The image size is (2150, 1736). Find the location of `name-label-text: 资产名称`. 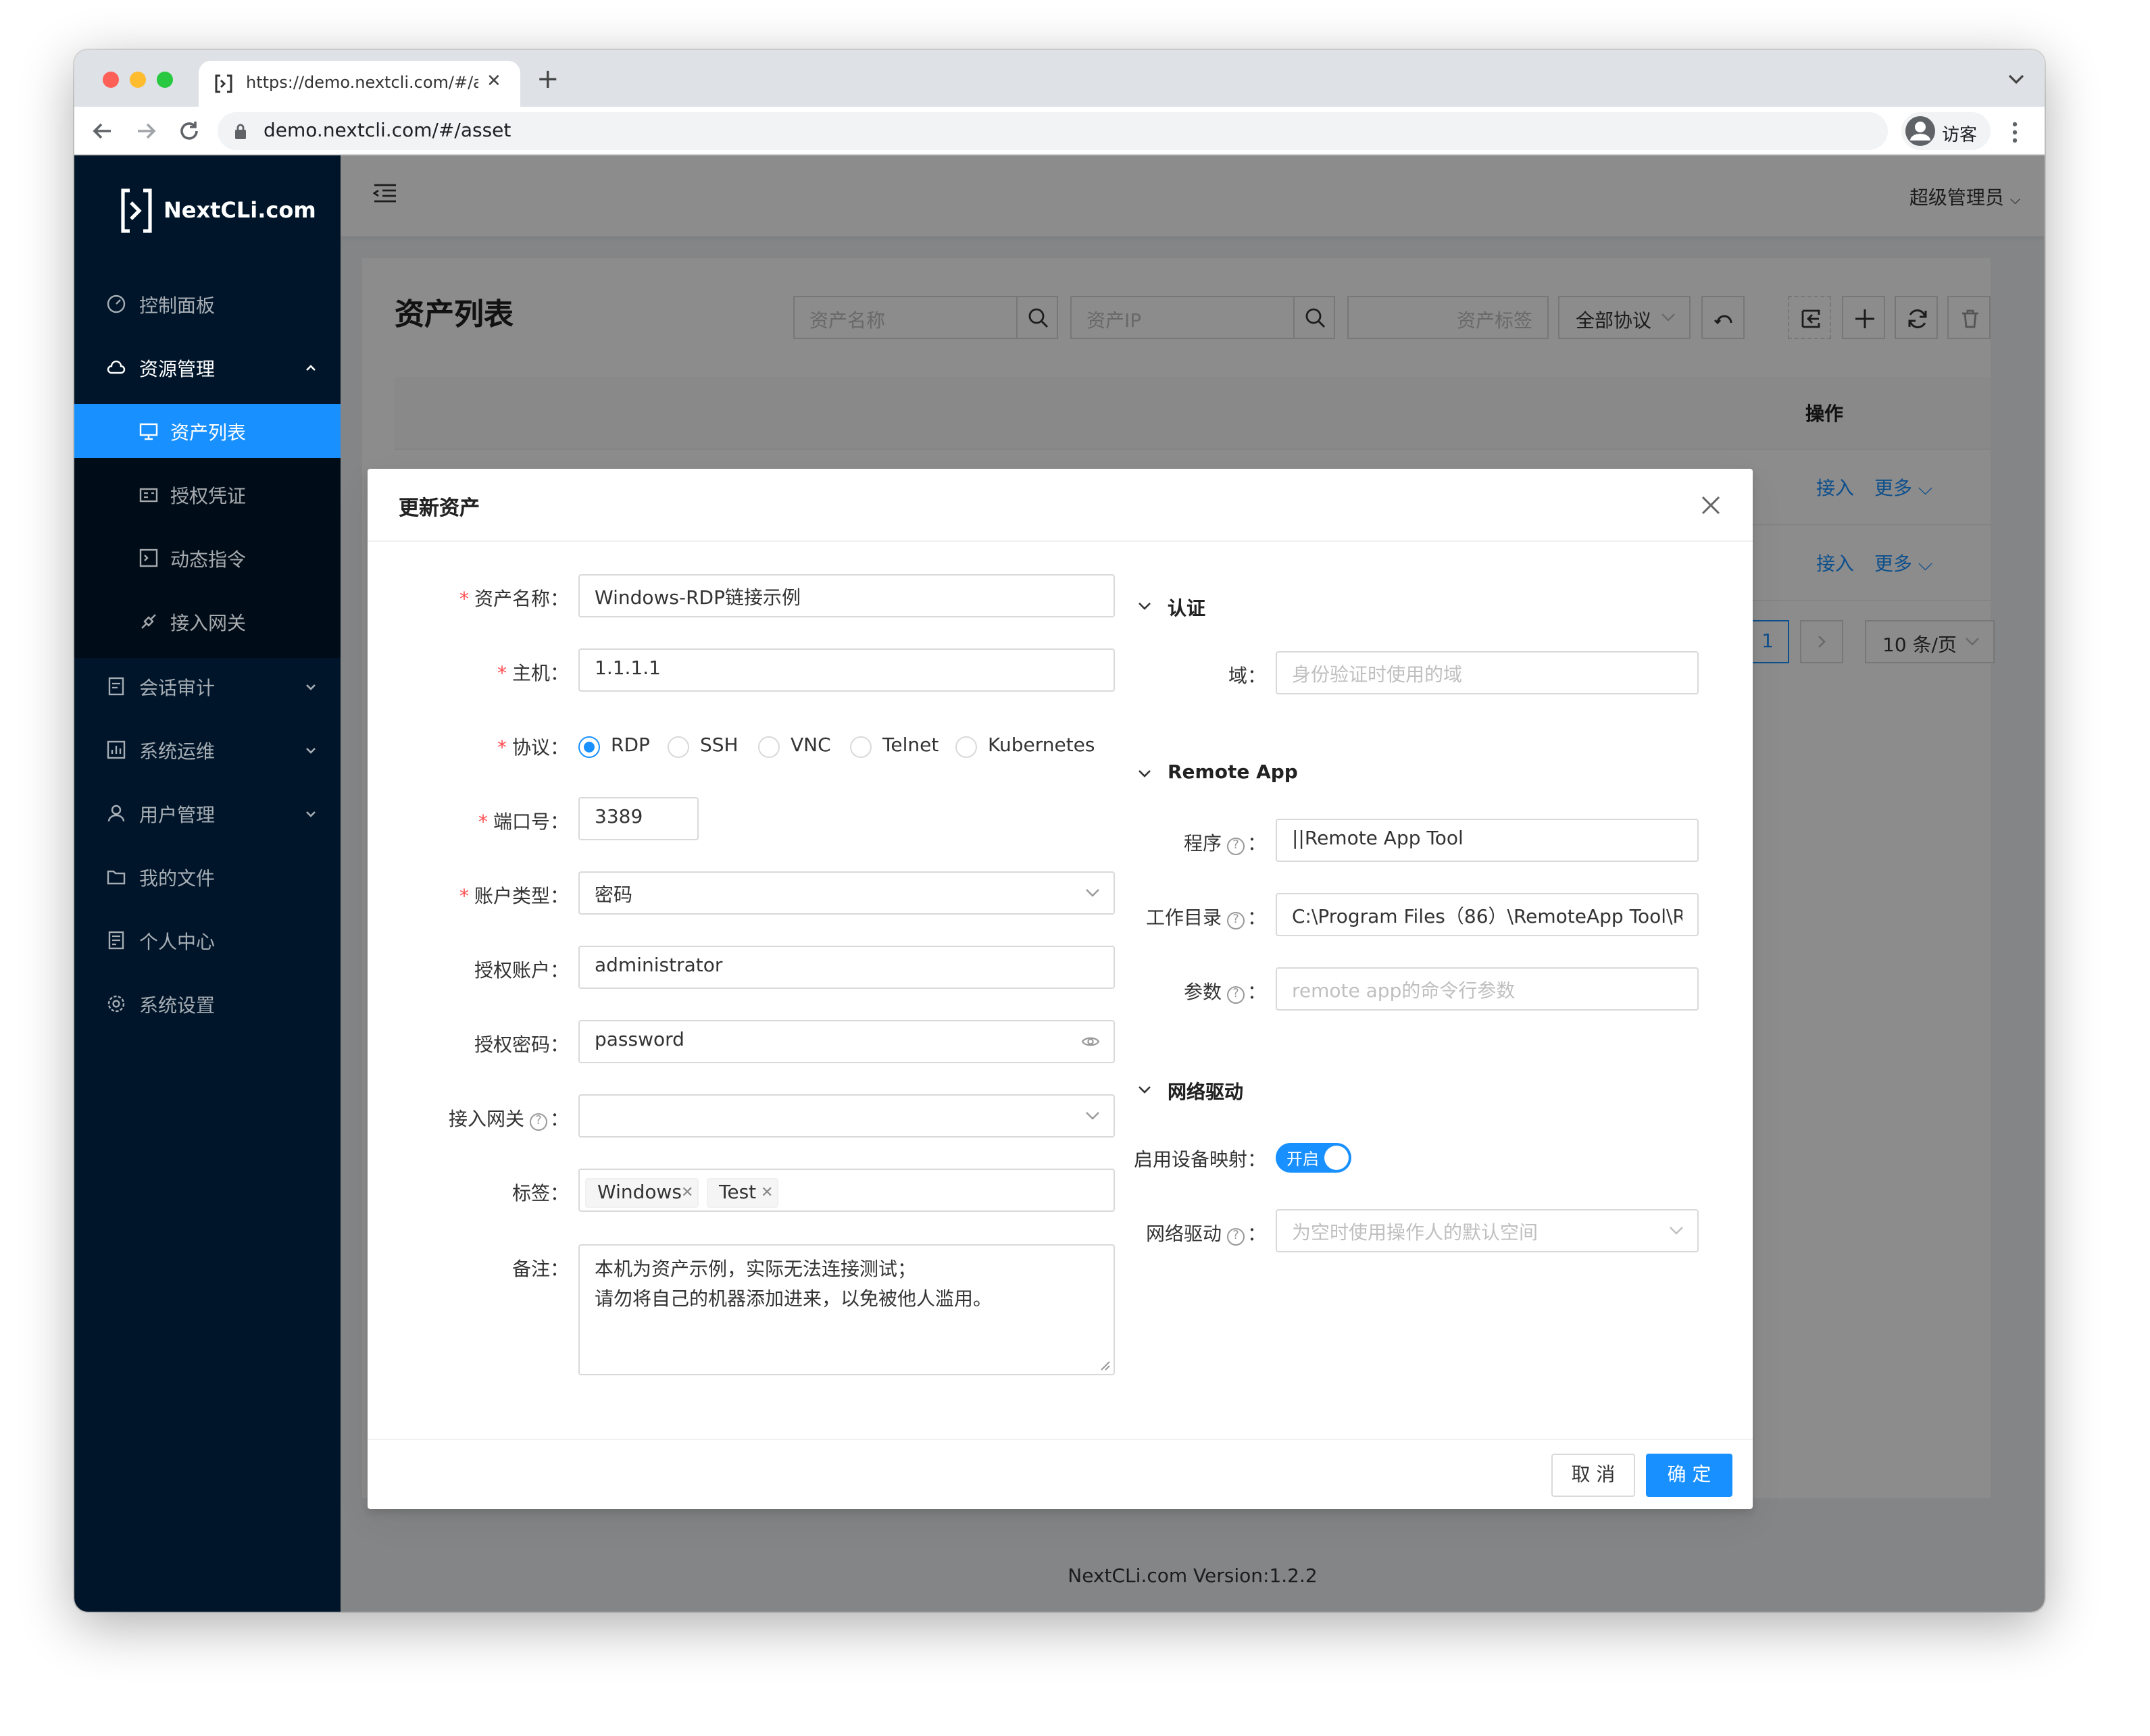

name-label-text: 资产名称 is located at coordinates (512, 600).